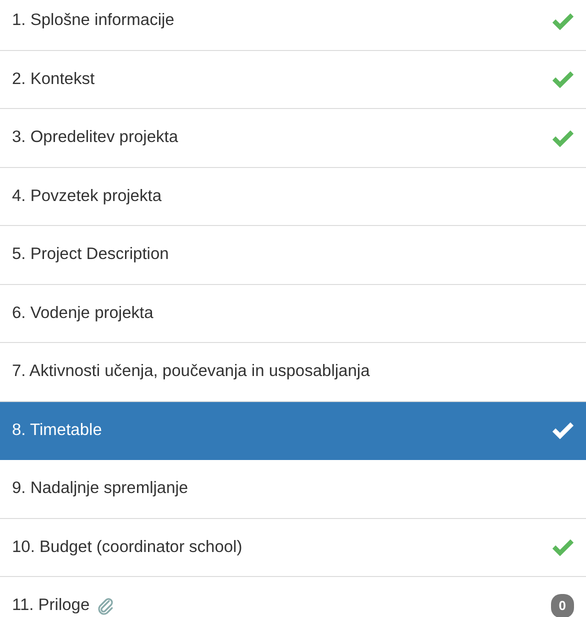  I want to click on step-item: 2. Kontekst, so click(293, 79).